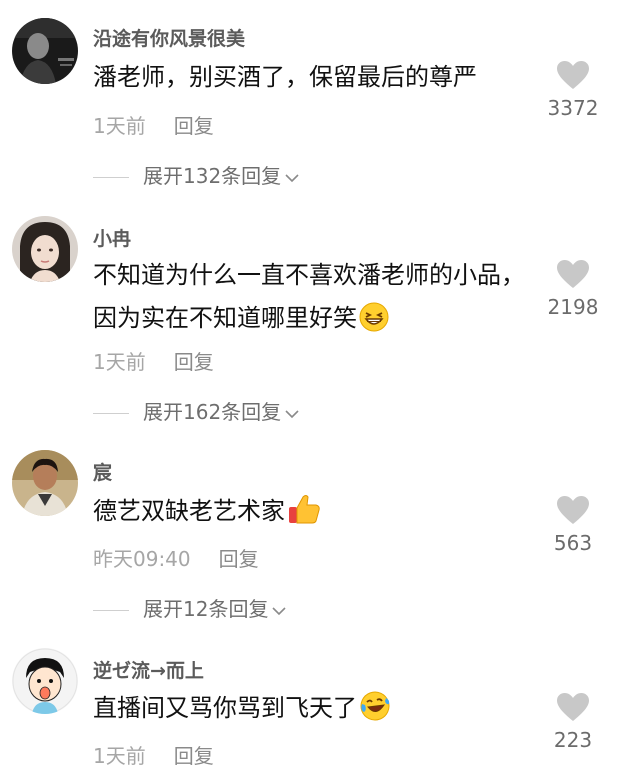 This screenshot has height=777, width=630. What do you see at coordinates (573, 740) in the screenshot?
I see `like-count: 223` at bounding box center [573, 740].